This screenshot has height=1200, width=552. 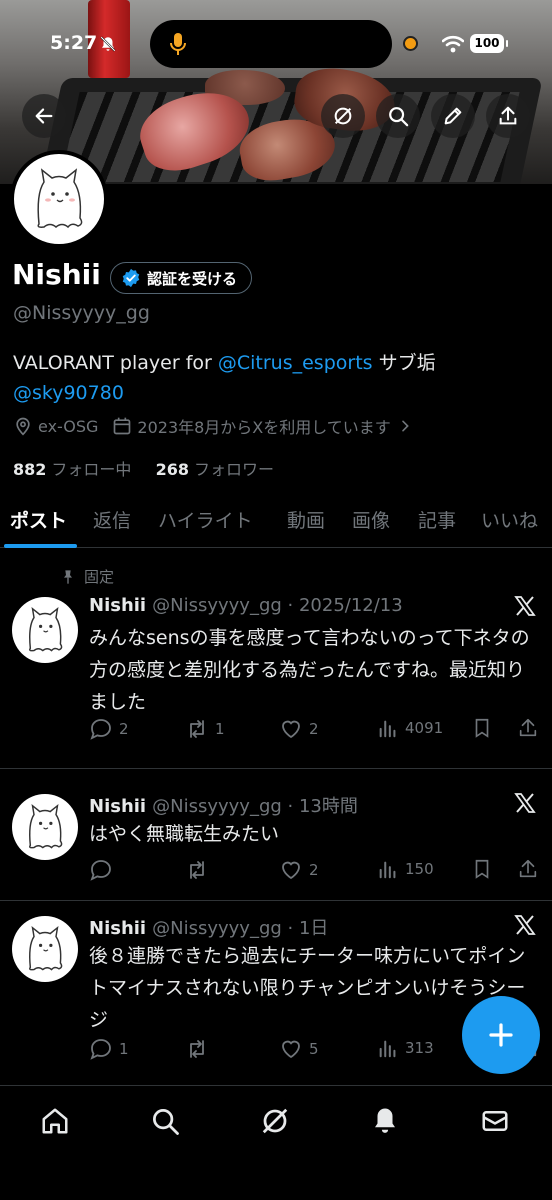 What do you see at coordinates (112, 519) in the screenshot?
I see `tab-replies: 返信` at bounding box center [112, 519].